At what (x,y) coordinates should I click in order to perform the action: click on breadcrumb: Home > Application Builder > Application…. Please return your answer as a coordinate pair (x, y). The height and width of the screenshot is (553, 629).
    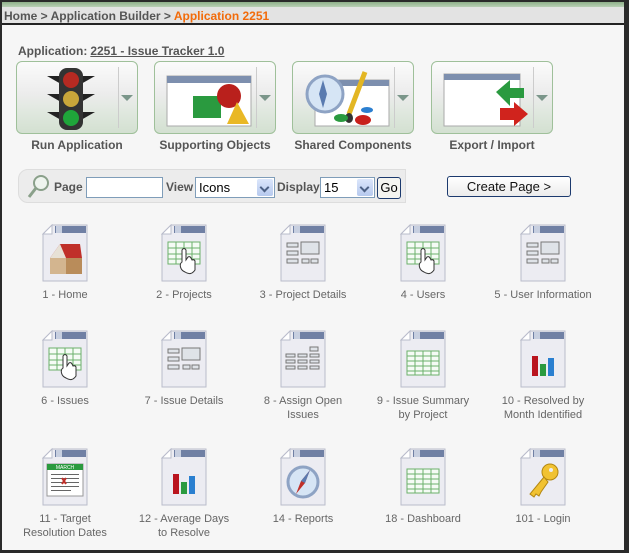
    Looking at the image, I should click on (313, 16).